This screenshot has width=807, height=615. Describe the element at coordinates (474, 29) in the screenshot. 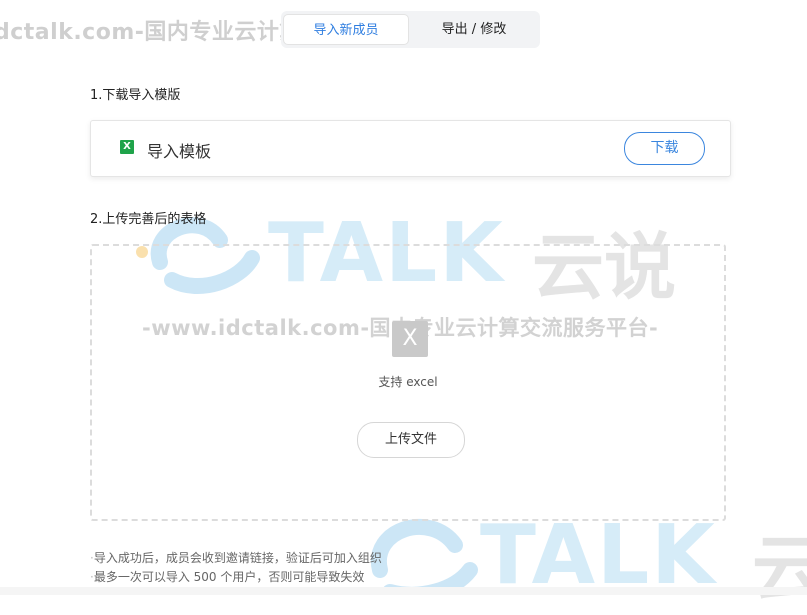

I see `tab-export-modify: 导出 / 修改` at that location.